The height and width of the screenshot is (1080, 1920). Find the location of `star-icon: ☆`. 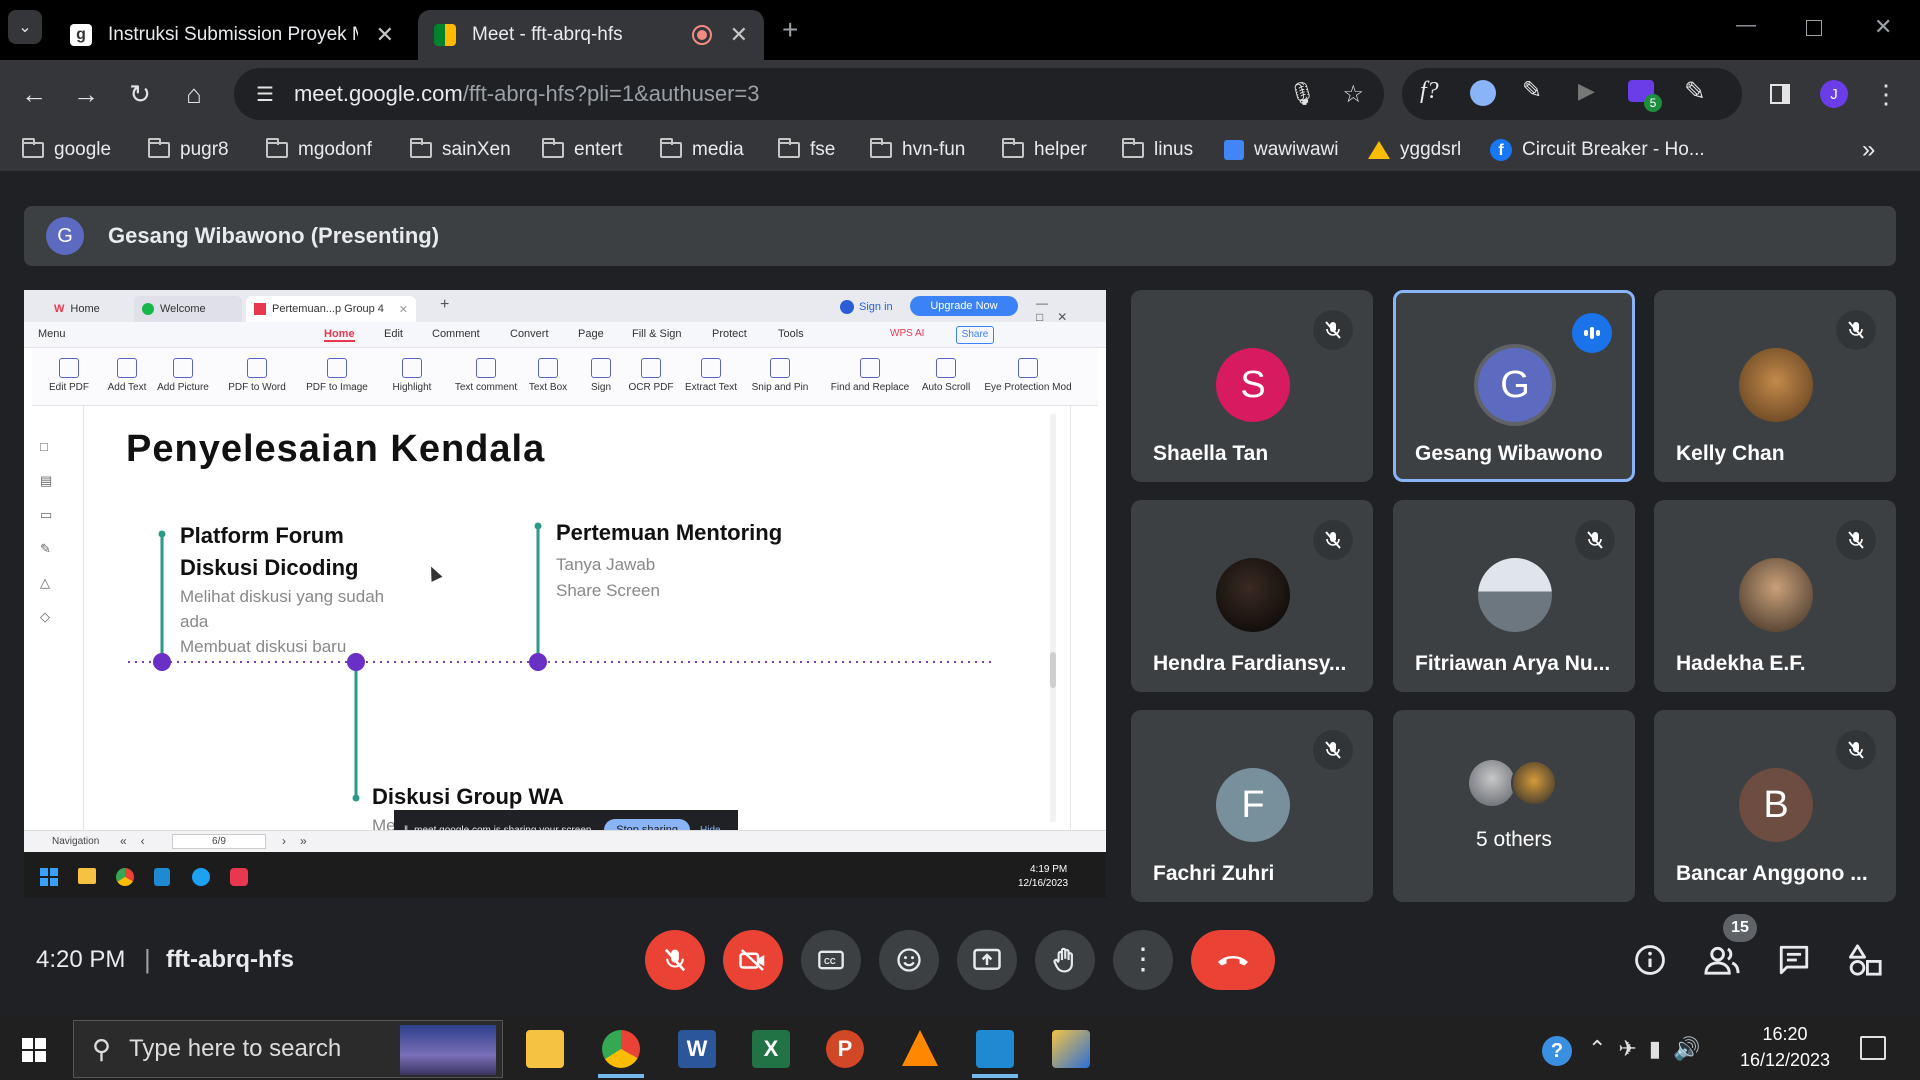

star-icon: ☆ is located at coordinates (1353, 94).